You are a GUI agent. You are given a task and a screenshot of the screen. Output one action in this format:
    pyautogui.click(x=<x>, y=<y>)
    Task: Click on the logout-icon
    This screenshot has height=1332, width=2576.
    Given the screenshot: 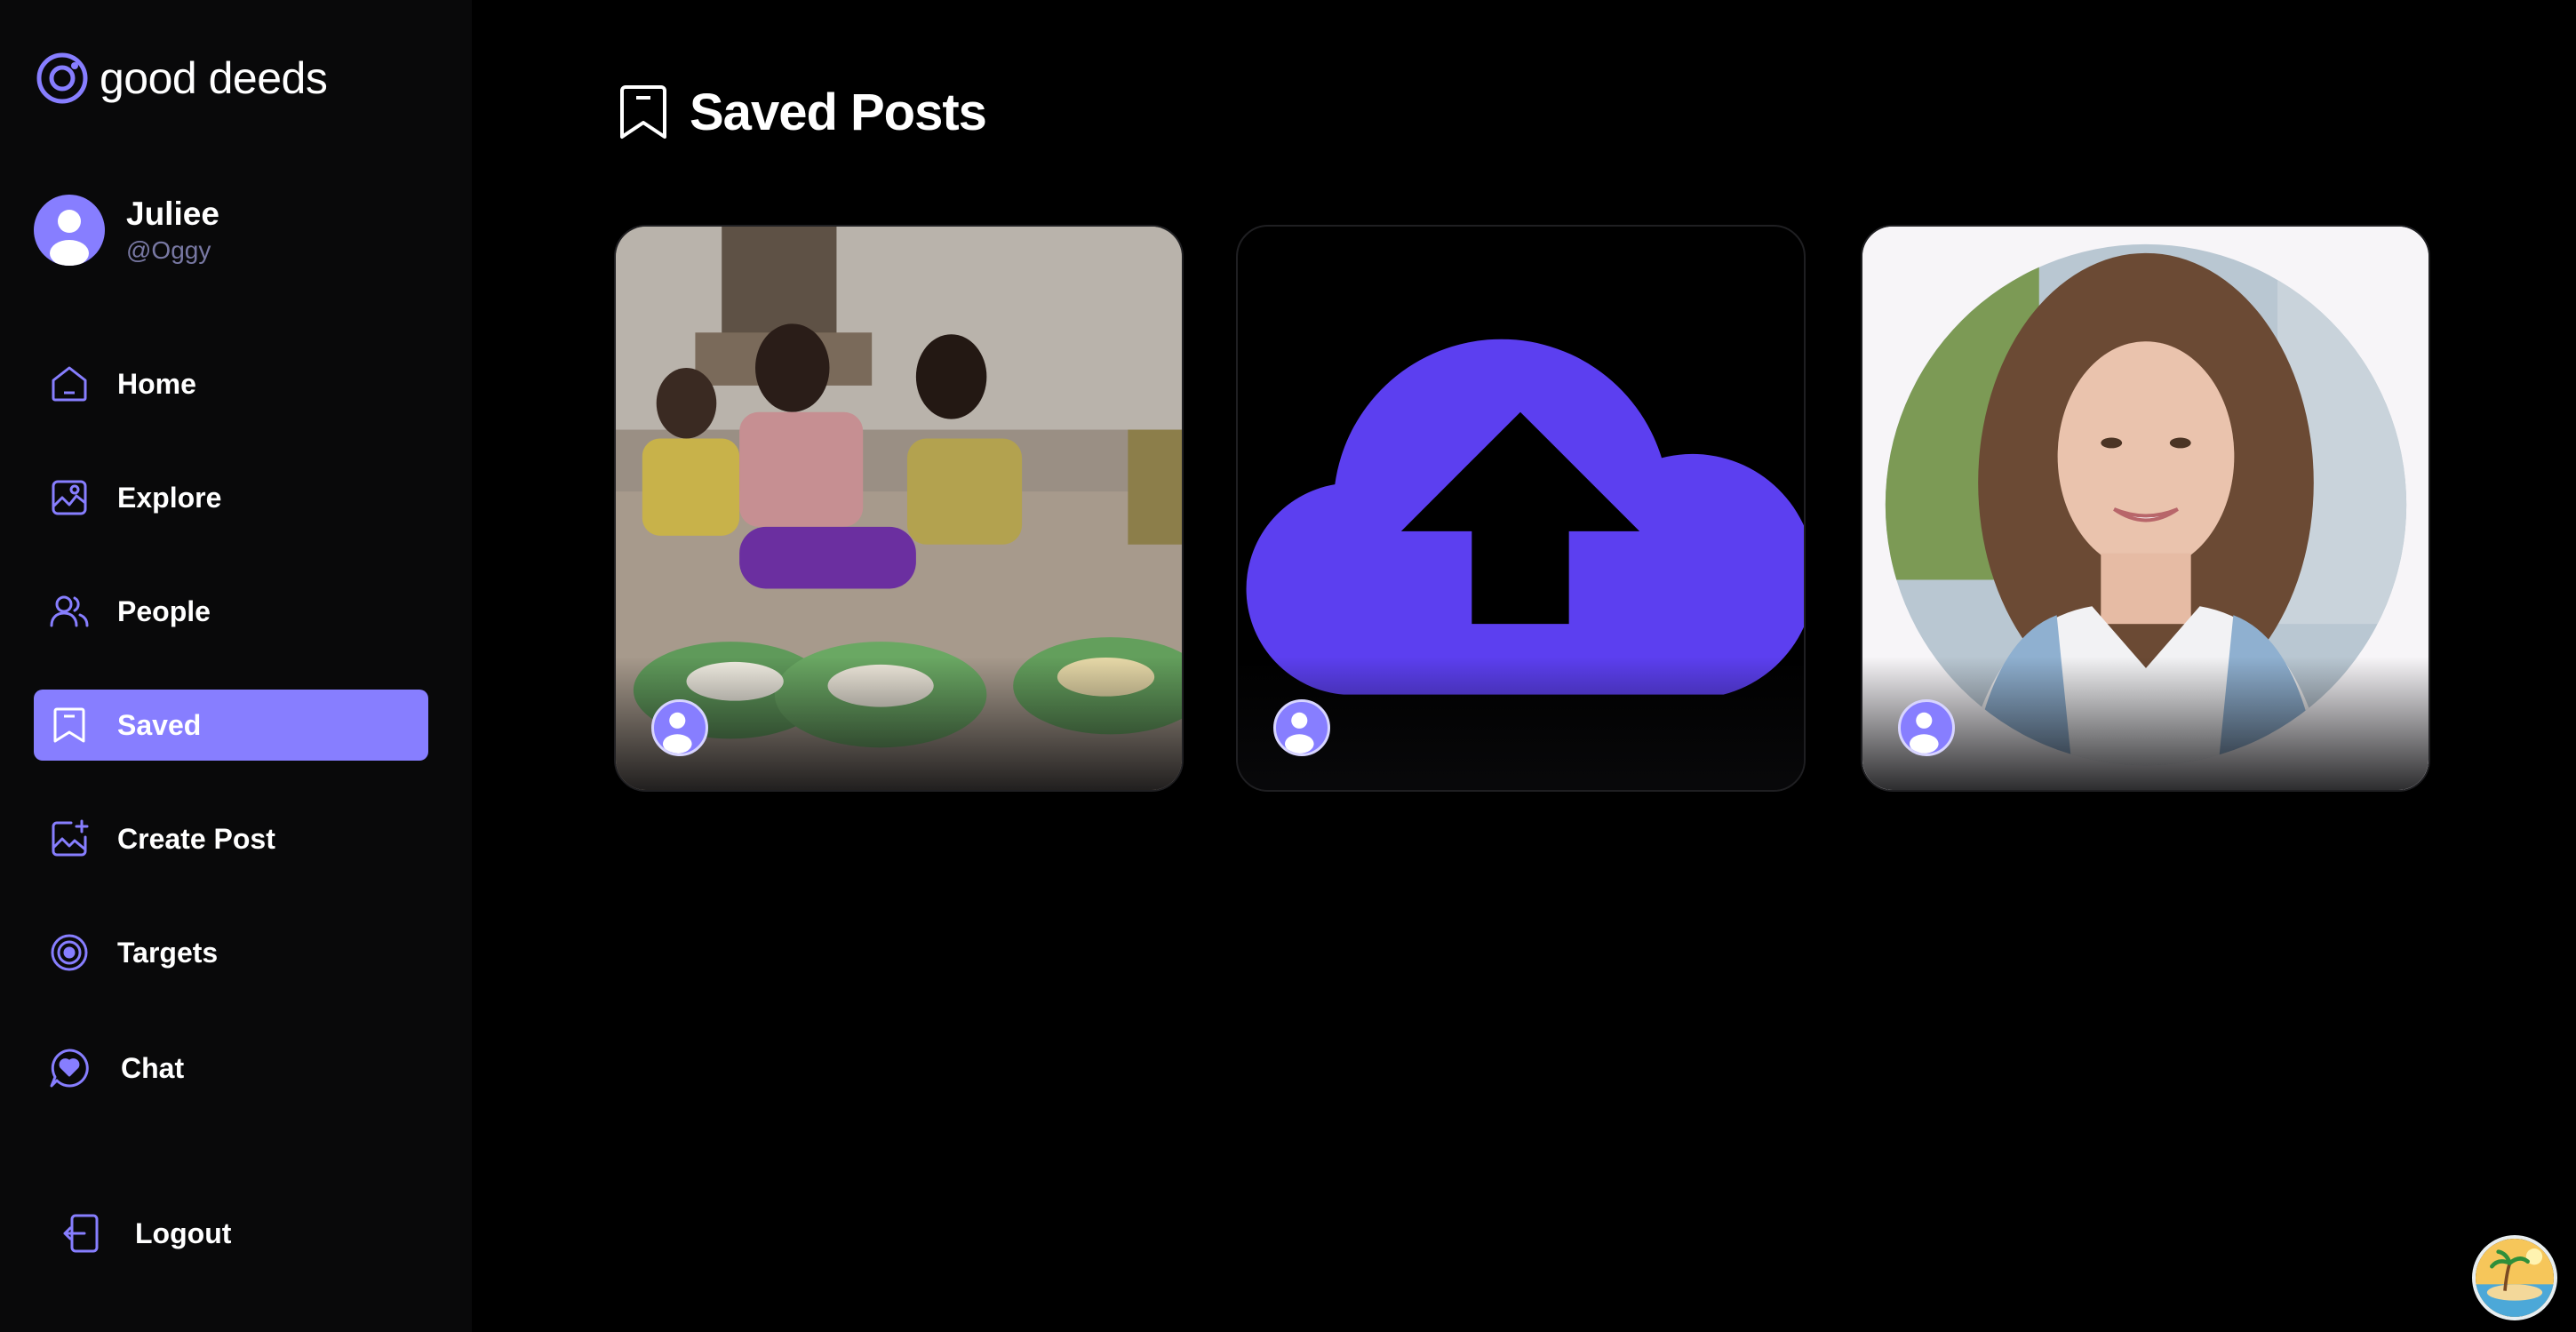 What is the action you would take?
    pyautogui.click(x=81, y=1233)
    